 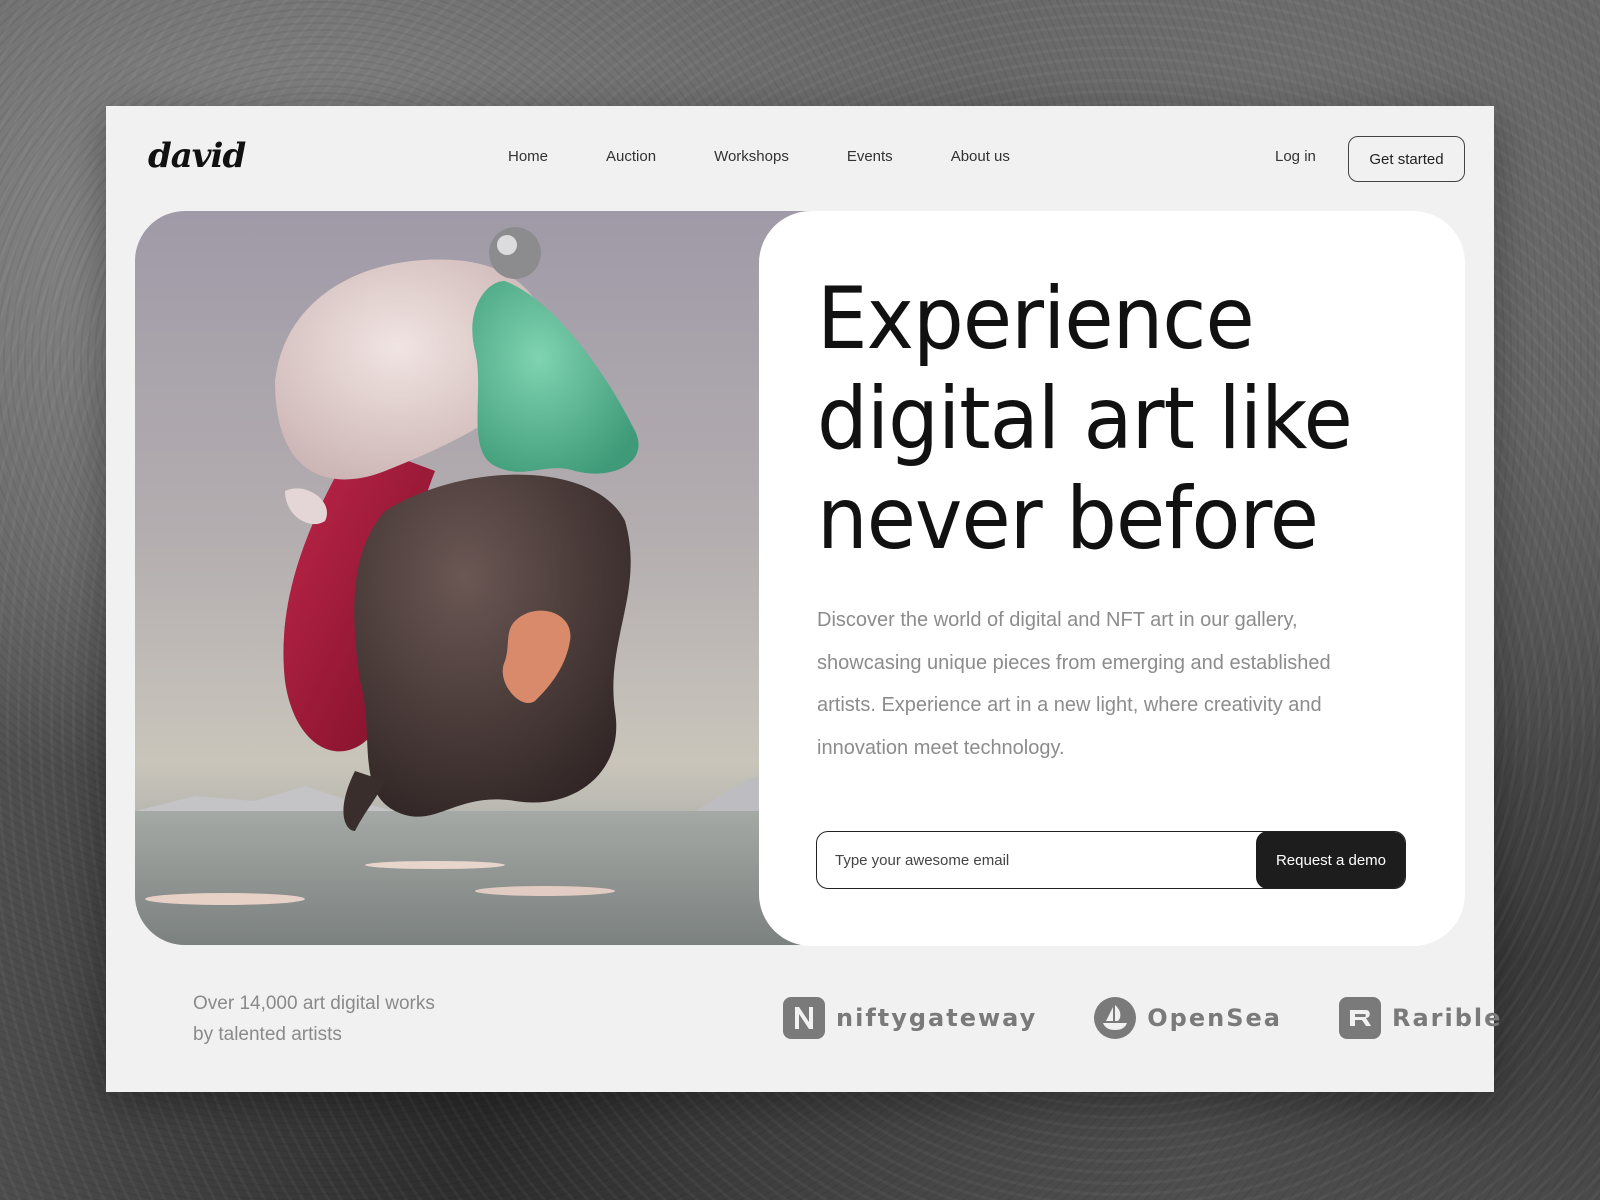 I want to click on stats-line-1: Over 14,000 art digital works, so click(x=314, y=1003).